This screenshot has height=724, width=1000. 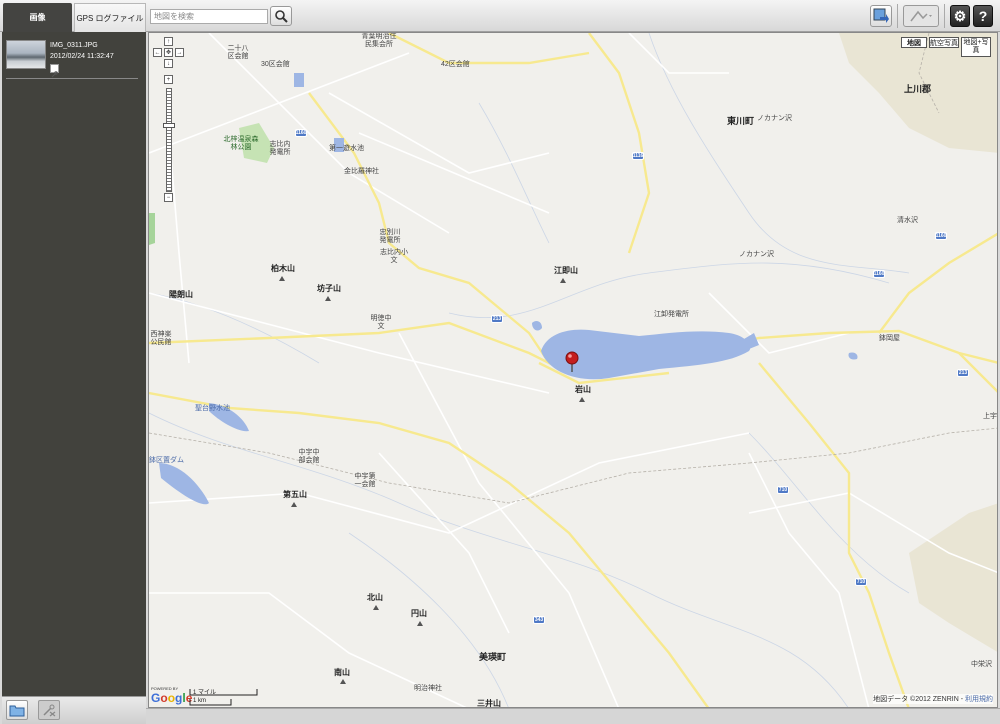 What do you see at coordinates (671, 314) in the screenshot?
I see `label-power-station: 江卸発電所` at bounding box center [671, 314].